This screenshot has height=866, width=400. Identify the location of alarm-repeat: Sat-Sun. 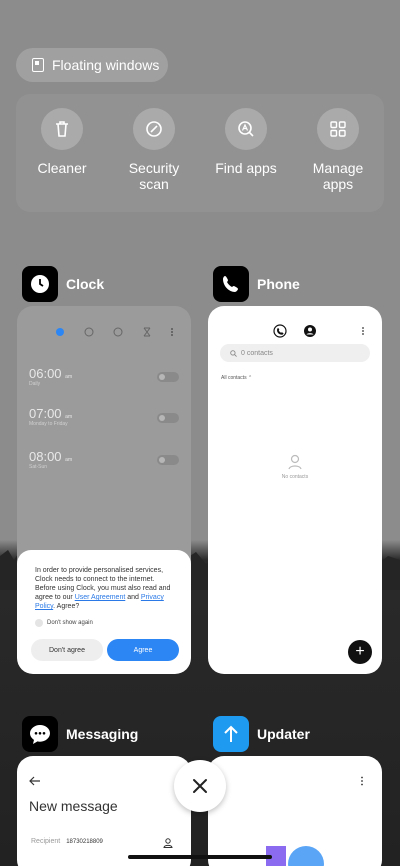
(38, 467).